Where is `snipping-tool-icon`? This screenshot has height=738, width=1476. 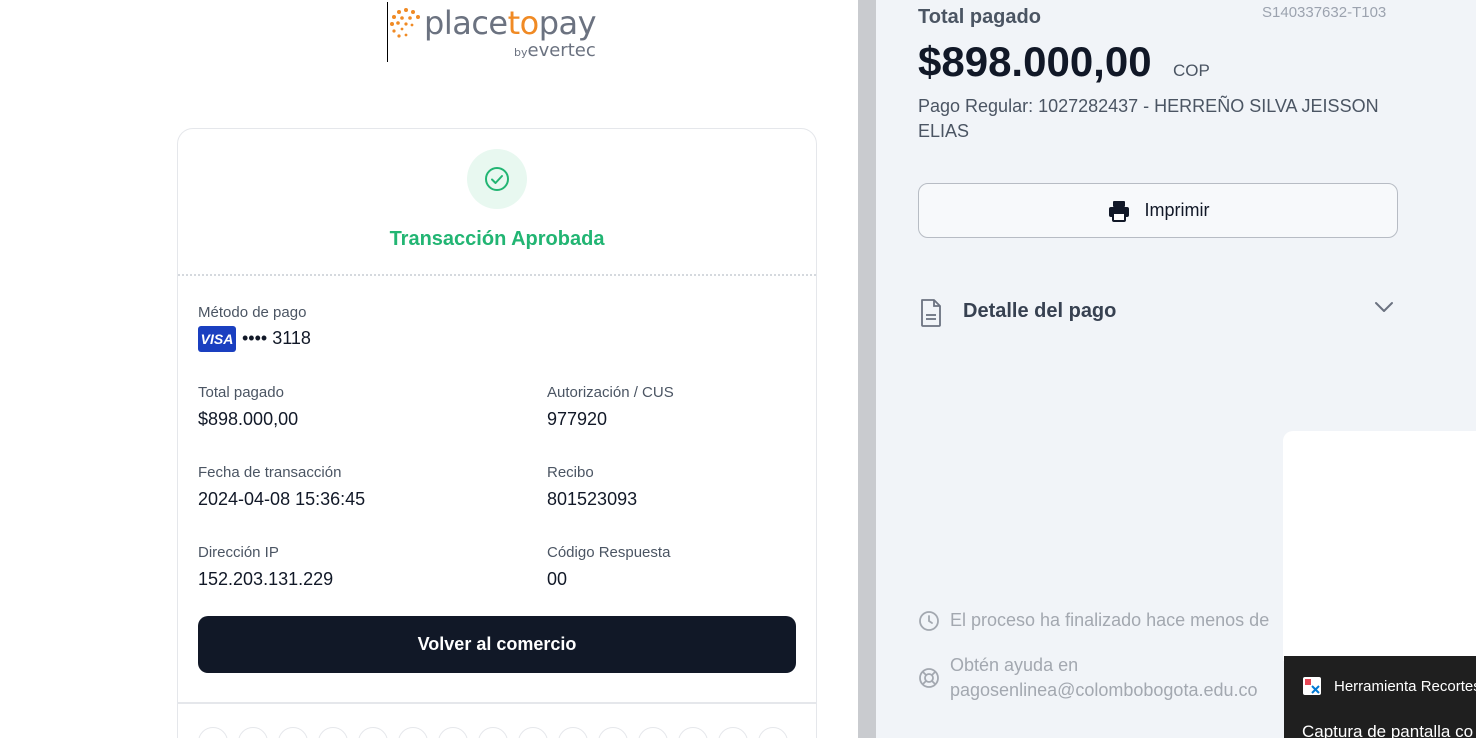 snipping-tool-icon is located at coordinates (1312, 686).